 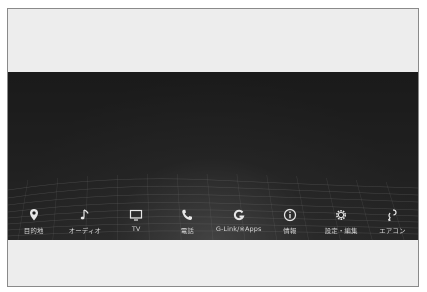 What do you see at coordinates (34, 215) in the screenshot?
I see `location-pin-icon` at bounding box center [34, 215].